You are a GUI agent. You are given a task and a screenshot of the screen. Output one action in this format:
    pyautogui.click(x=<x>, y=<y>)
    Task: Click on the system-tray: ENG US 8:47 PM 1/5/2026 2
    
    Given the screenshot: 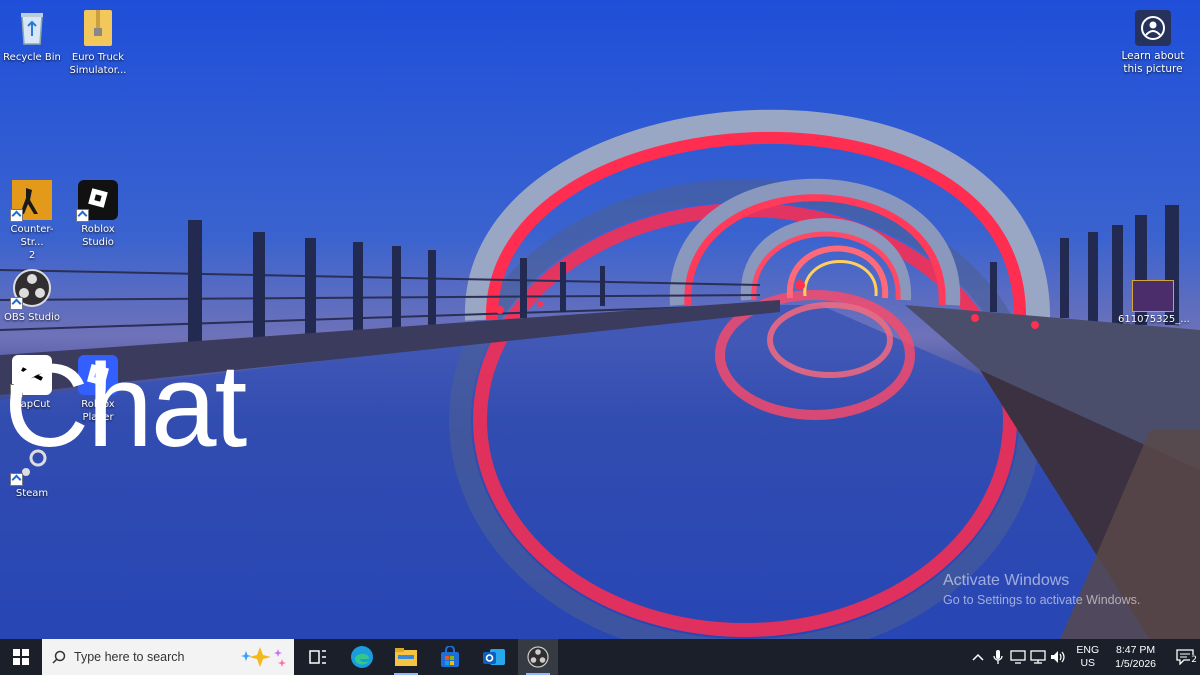 What is the action you would take?
    pyautogui.click(x=1084, y=657)
    